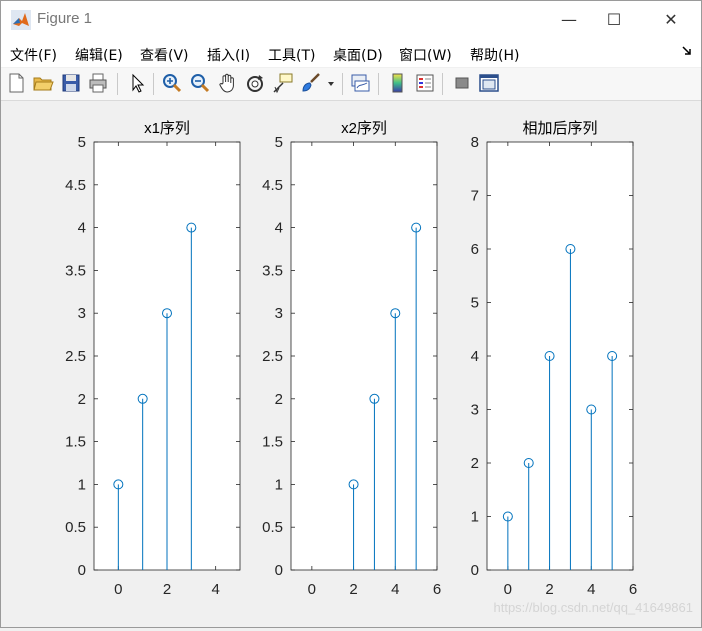 Image resolution: width=702 pixels, height=631 pixels. Describe the element at coordinates (475, 142) in the screenshot. I see `y-tick-label: 8` at that location.